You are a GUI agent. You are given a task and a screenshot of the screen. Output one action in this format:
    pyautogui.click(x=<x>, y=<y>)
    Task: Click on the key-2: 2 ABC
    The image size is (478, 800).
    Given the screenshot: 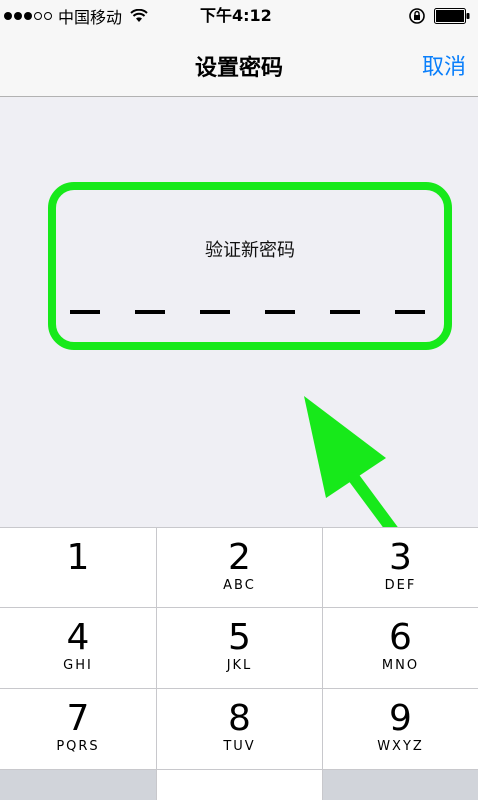 What is the action you would take?
    pyautogui.click(x=240, y=568)
    